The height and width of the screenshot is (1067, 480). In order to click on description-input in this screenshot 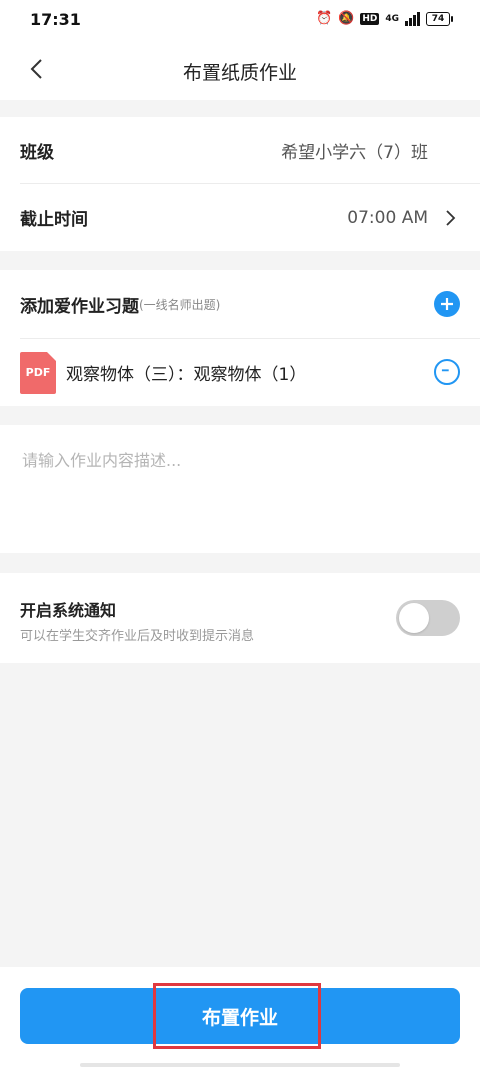, I will do `click(242, 492)`.